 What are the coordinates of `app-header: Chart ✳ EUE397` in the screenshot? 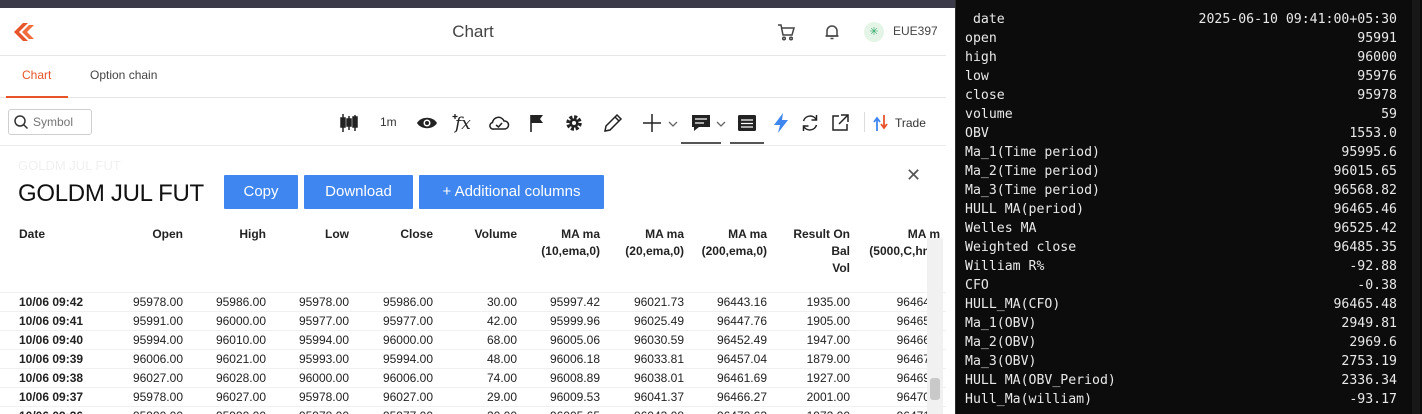 It's located at (473, 32).